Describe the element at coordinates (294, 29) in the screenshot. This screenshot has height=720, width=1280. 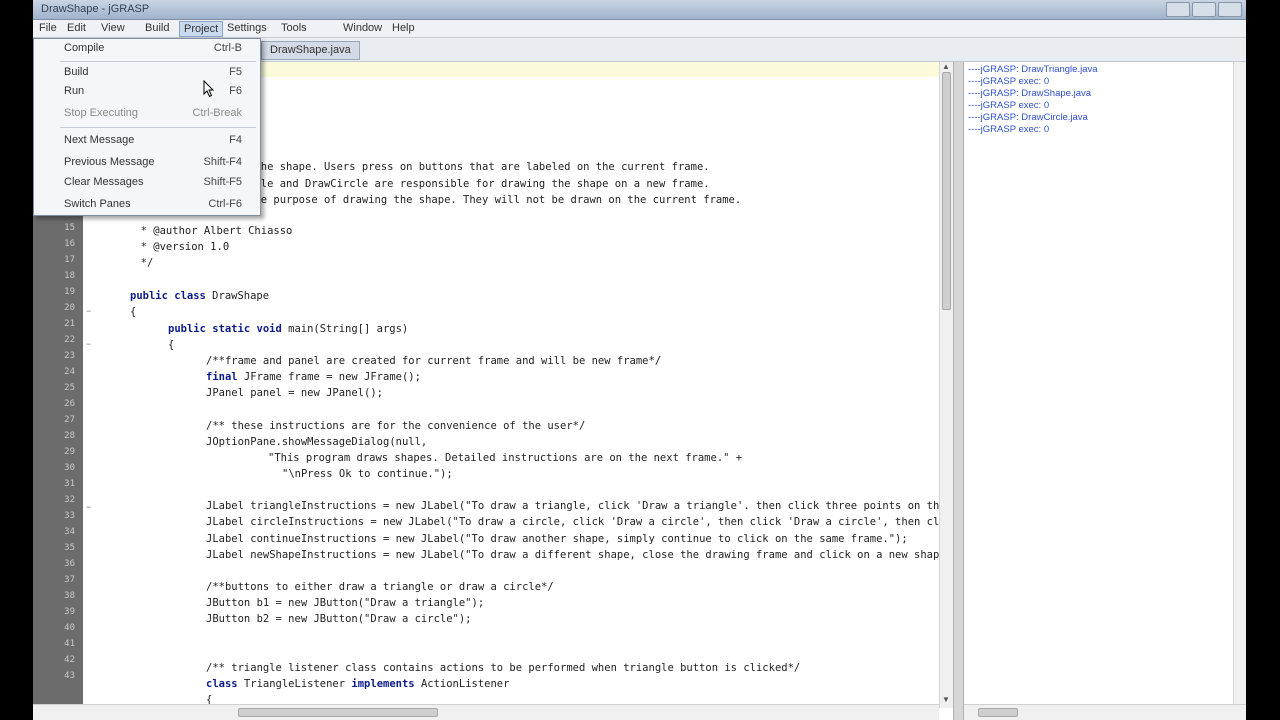
I see `menu-tools: Tools` at that location.